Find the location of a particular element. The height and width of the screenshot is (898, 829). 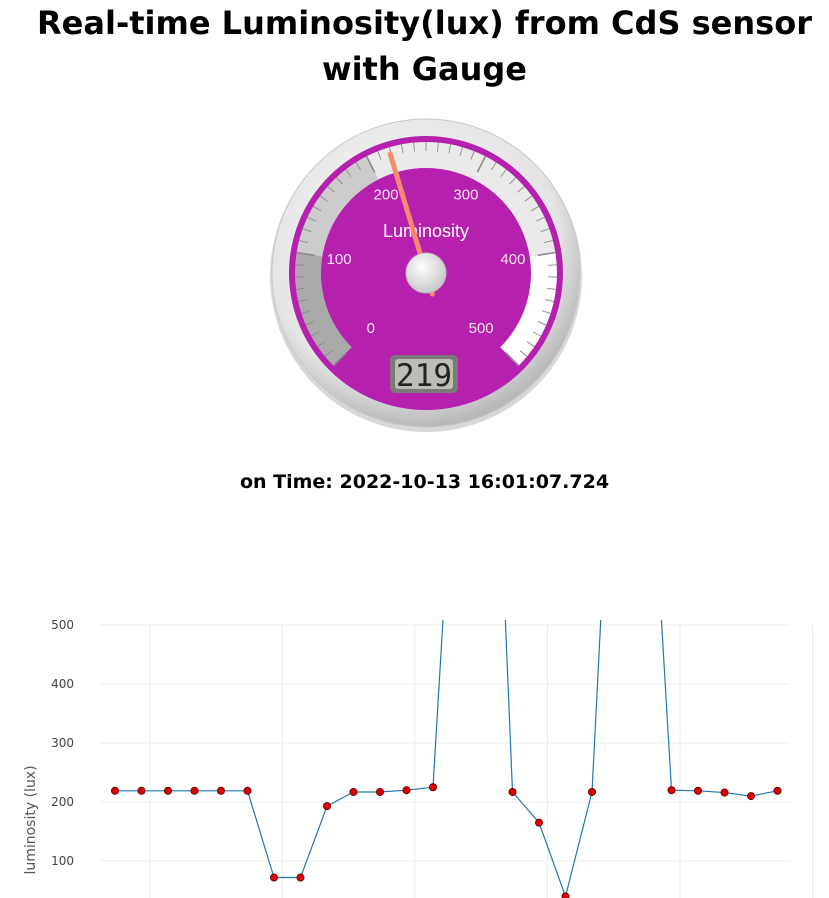

luminosity-gauge: 0 100 200 300 400 500 Luminosity 219 is located at coordinates (426, 275).